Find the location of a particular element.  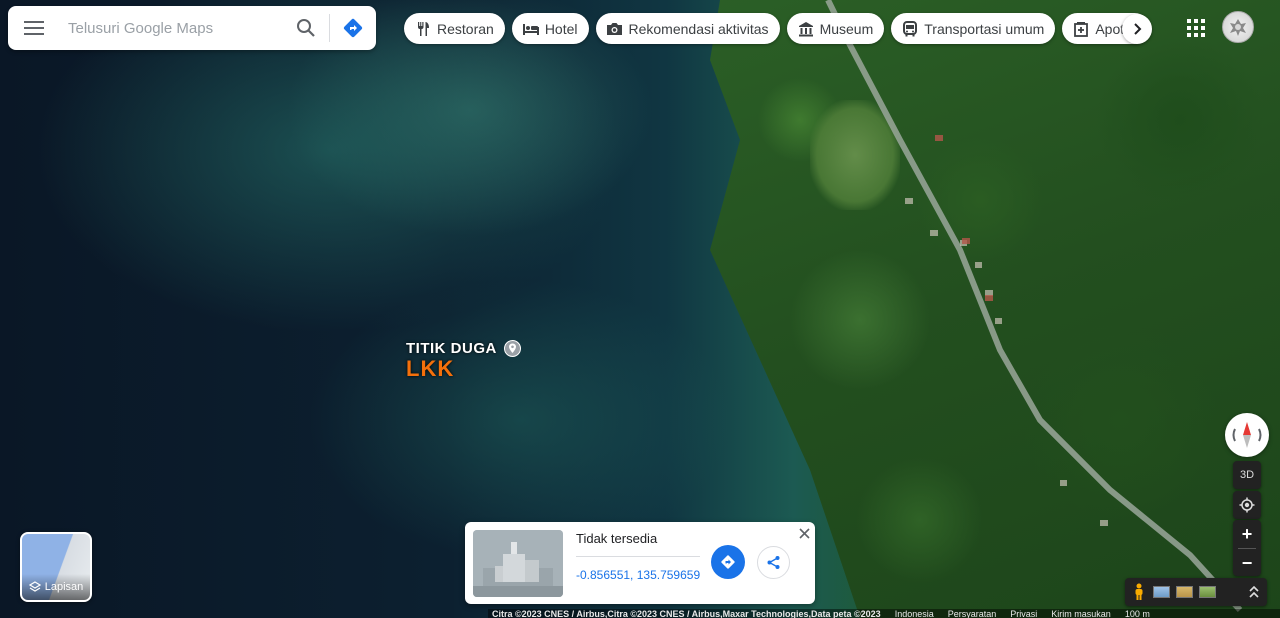

search-button is located at coordinates (306, 28).